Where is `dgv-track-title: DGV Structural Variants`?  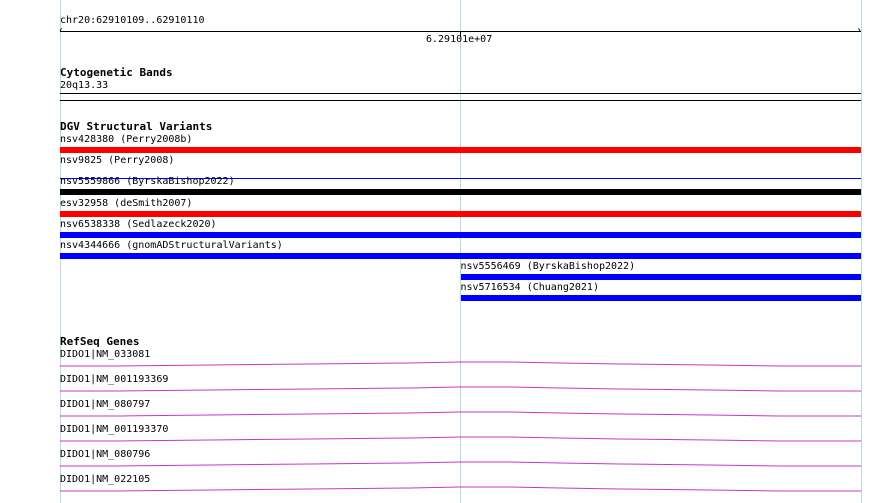
dgv-track-title: DGV Structural Variants is located at coordinates (136, 126).